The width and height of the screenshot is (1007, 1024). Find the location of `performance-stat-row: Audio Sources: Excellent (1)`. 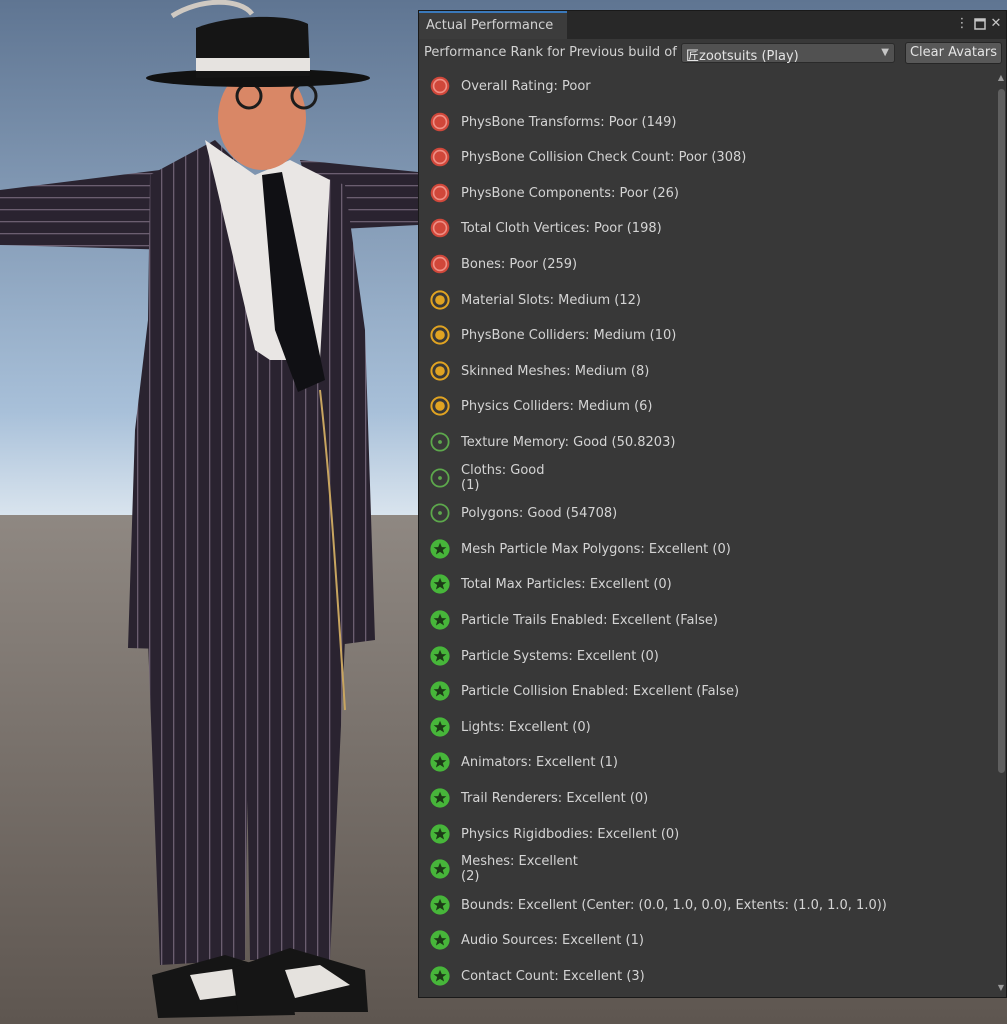

performance-stat-row: Audio Sources: Excellent (1) is located at coordinates (706, 941).